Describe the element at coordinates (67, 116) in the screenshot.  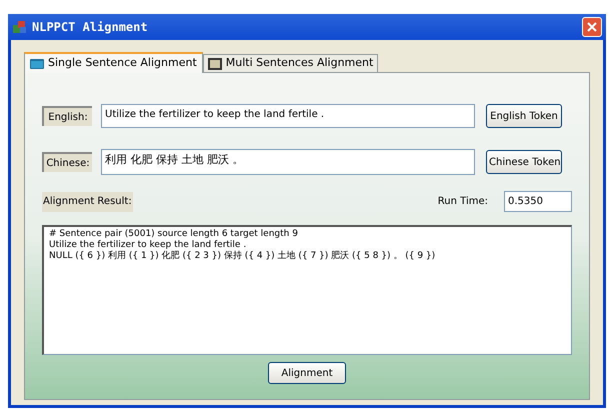
I see `english-label: English:` at that location.